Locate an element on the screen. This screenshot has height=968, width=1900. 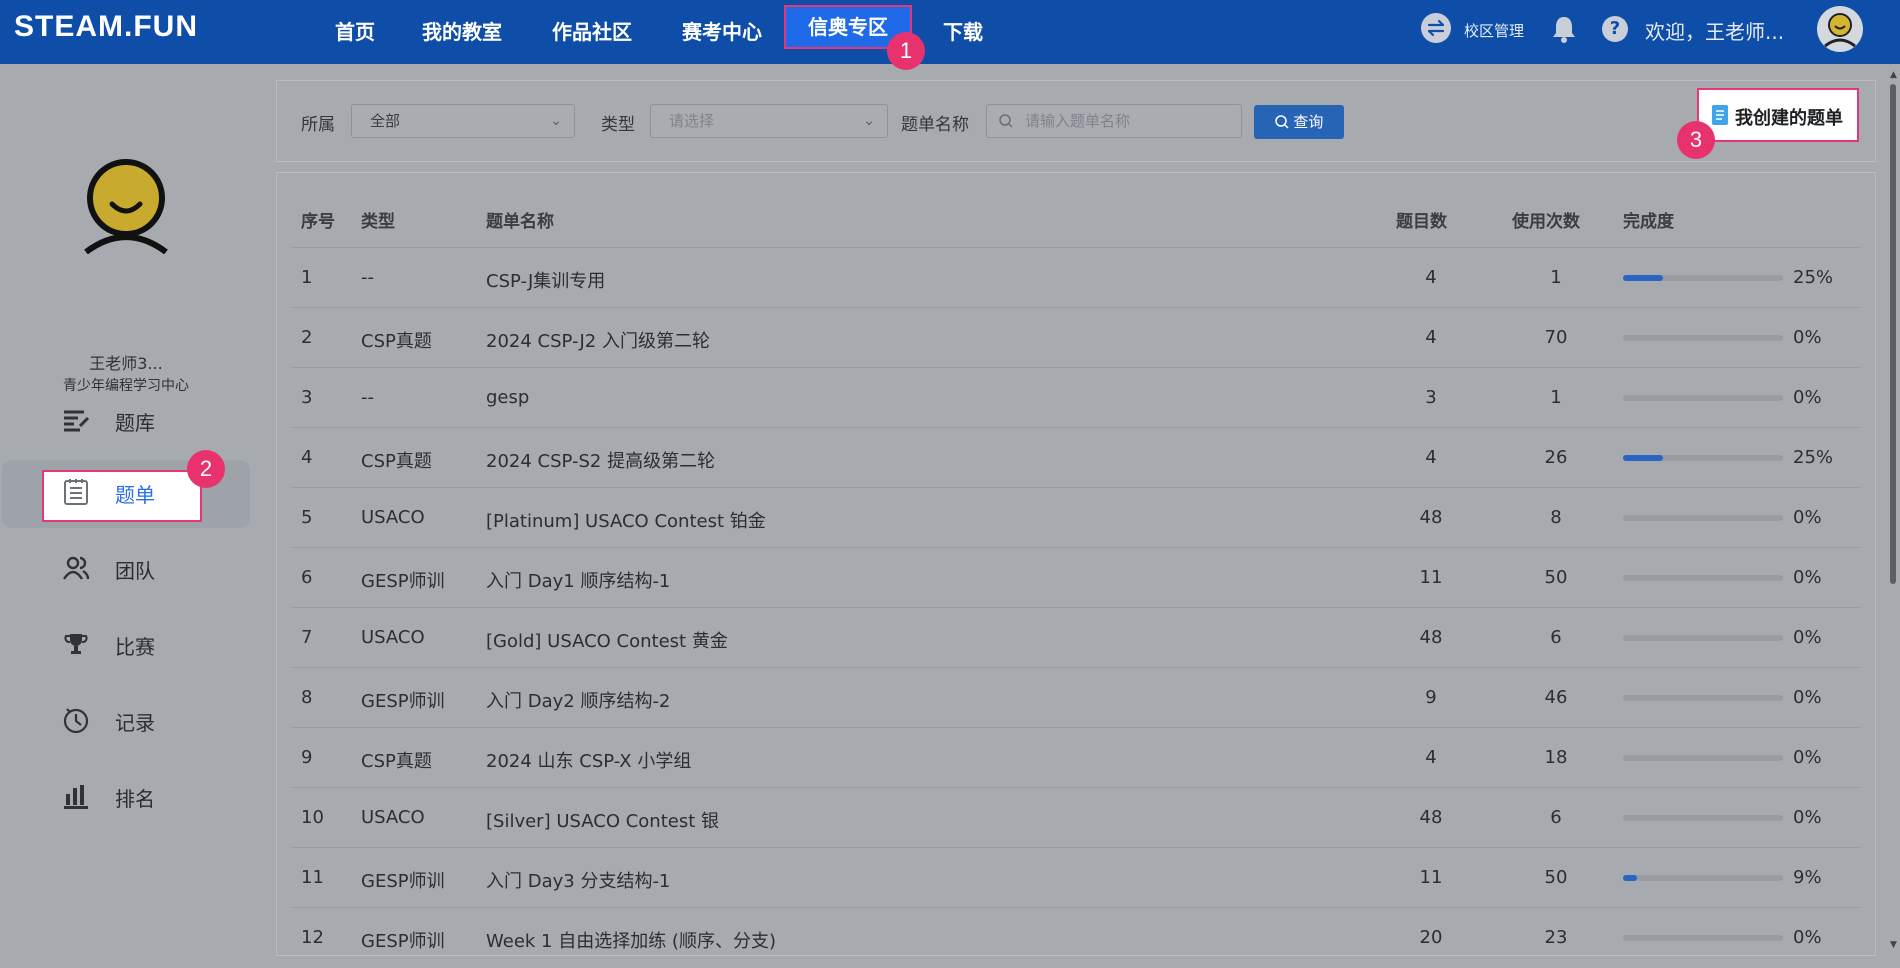
nav-my-classroom: 我的教室 is located at coordinates (462, 32).